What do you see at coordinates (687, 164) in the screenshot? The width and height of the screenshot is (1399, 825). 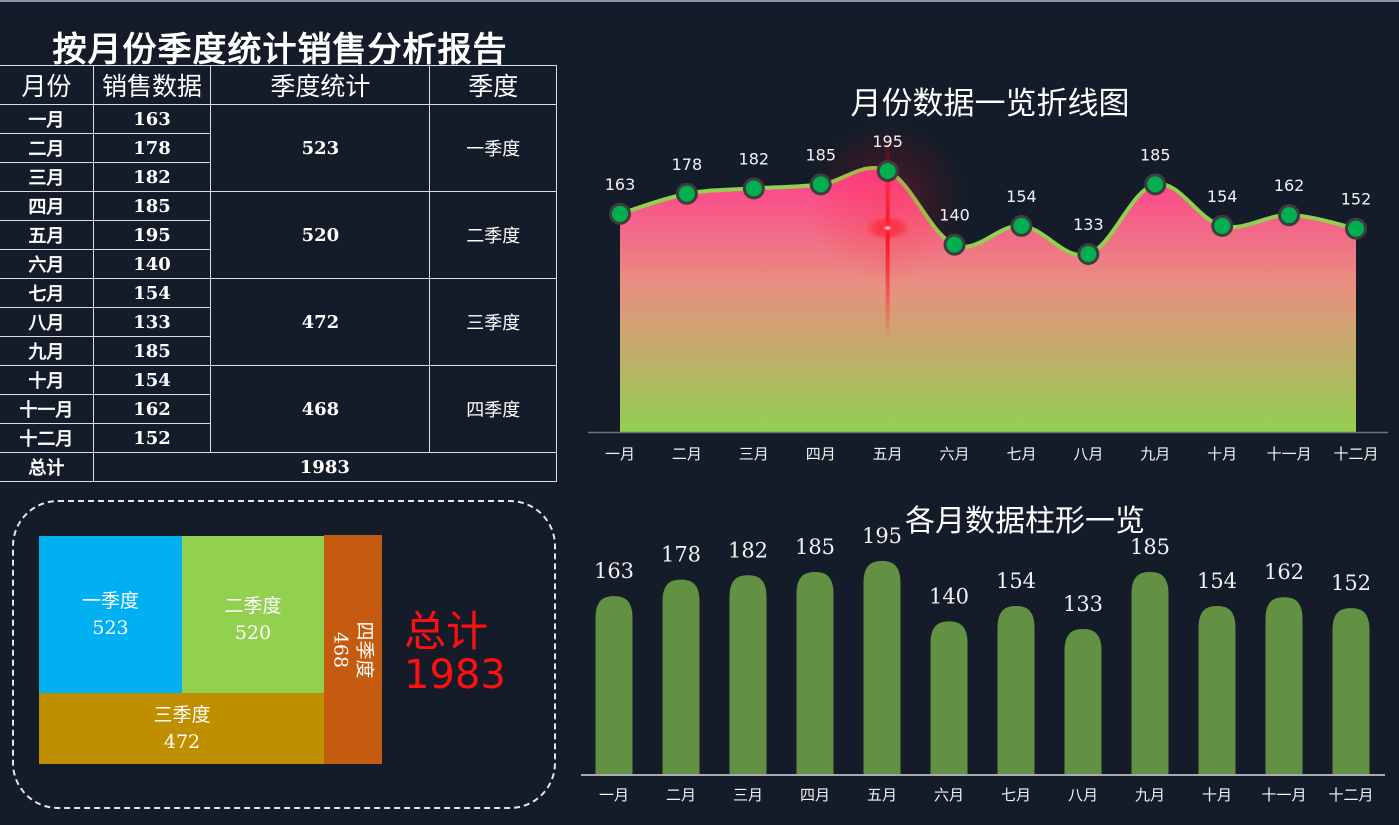 I see `data-label: 178` at bounding box center [687, 164].